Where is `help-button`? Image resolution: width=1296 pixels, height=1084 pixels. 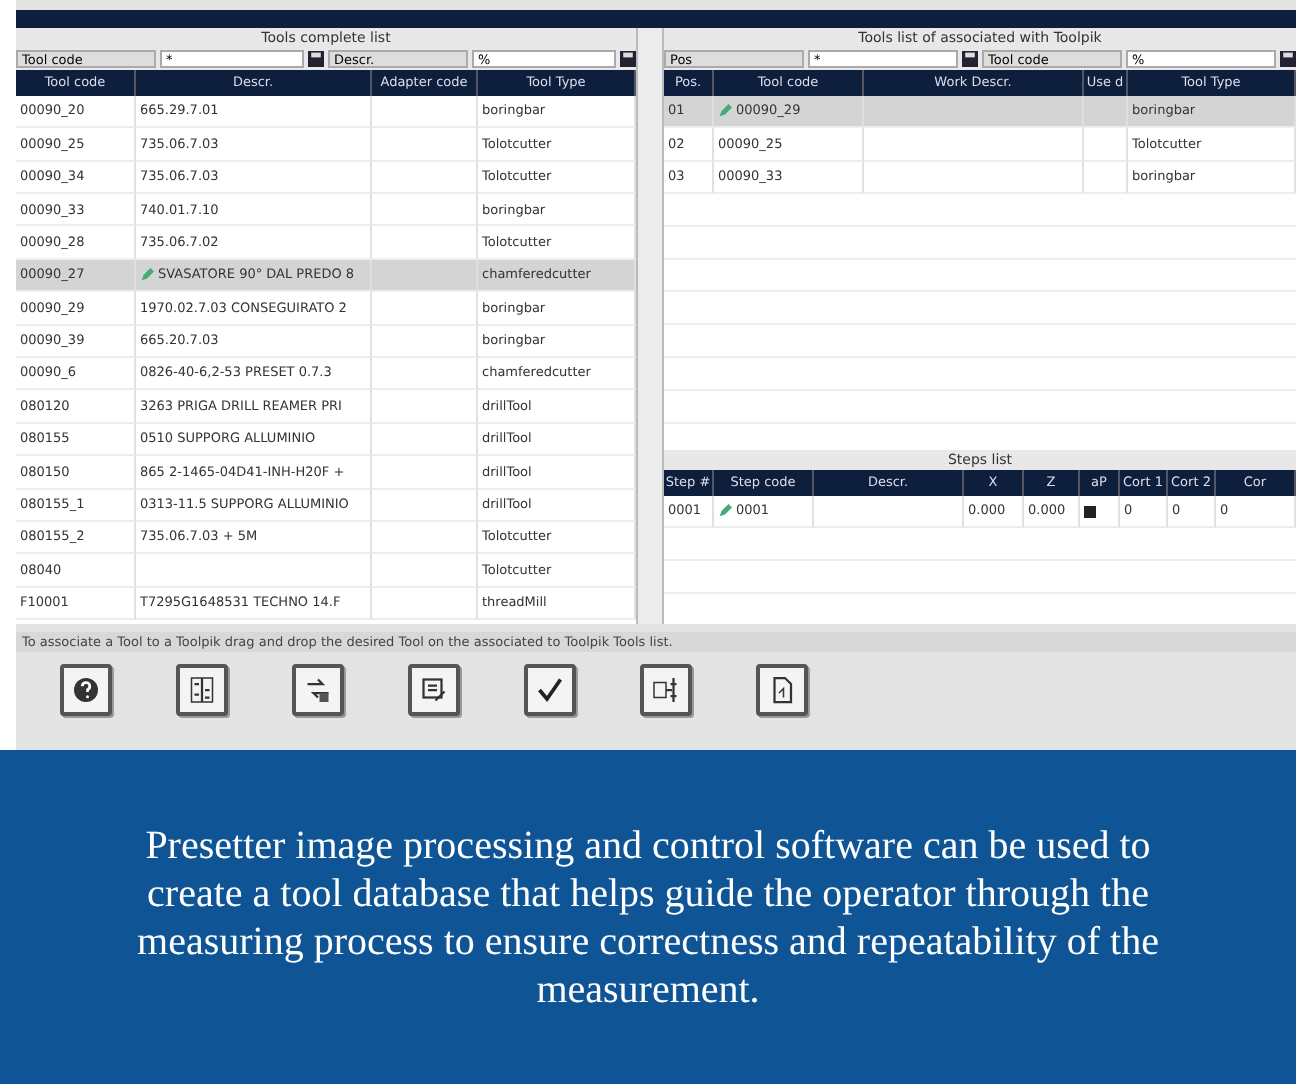 help-button is located at coordinates (86, 689).